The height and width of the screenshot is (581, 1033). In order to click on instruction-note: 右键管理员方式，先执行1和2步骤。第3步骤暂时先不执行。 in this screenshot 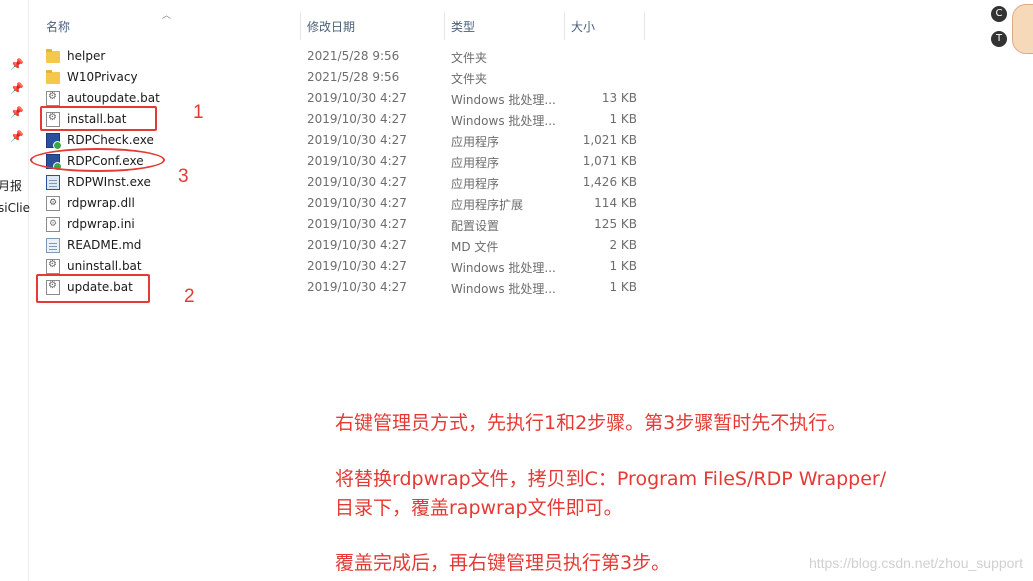, I will do `click(591, 423)`.